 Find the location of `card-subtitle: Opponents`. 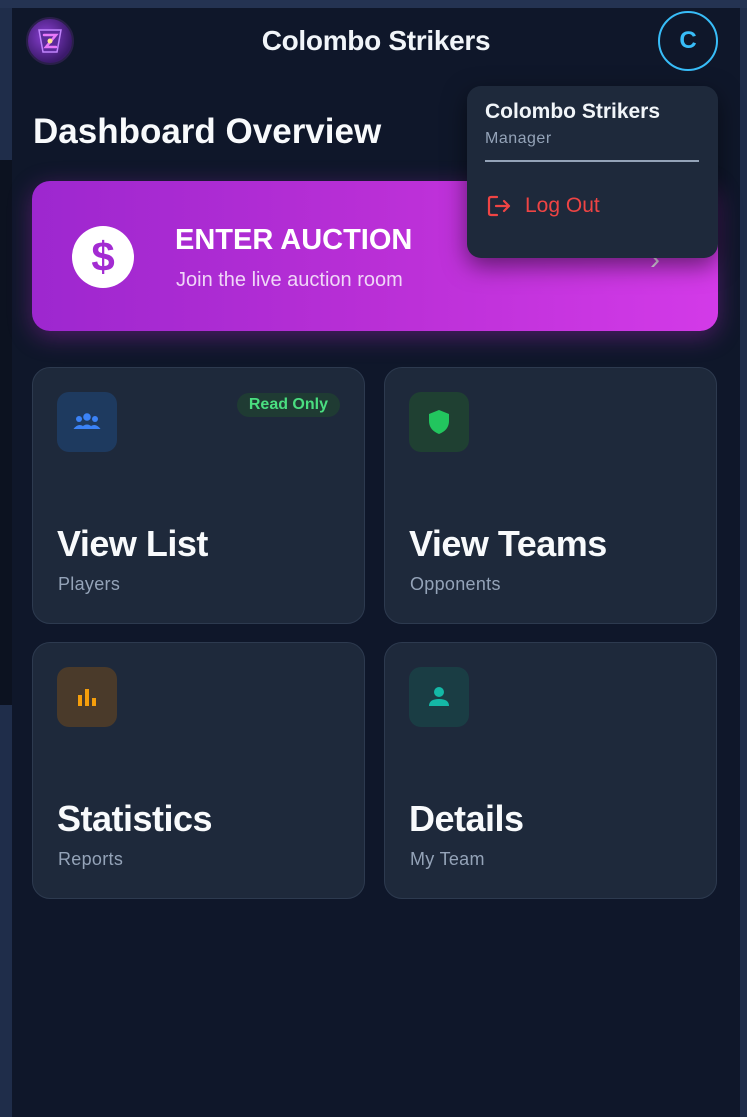

card-subtitle: Opponents is located at coordinates (455, 584).